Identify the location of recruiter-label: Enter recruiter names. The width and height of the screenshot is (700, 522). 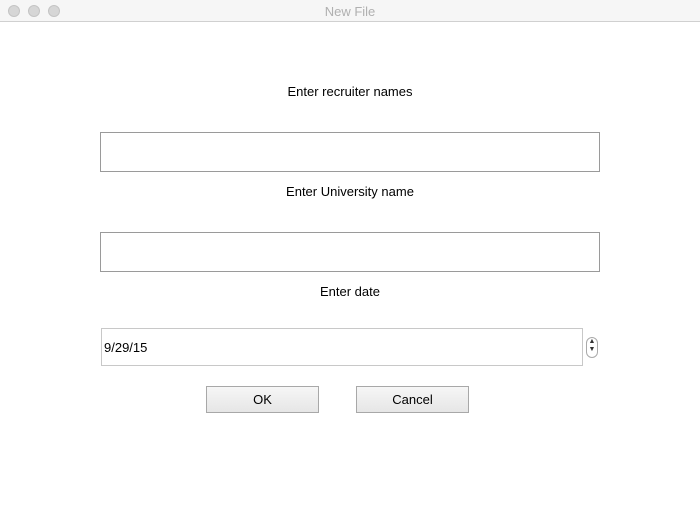
(350, 91).